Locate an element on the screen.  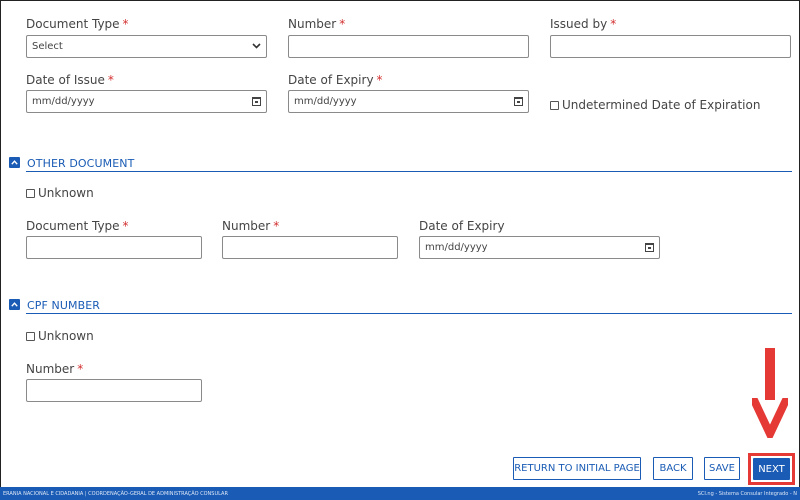
next-button: NEXT is located at coordinates (771, 469).